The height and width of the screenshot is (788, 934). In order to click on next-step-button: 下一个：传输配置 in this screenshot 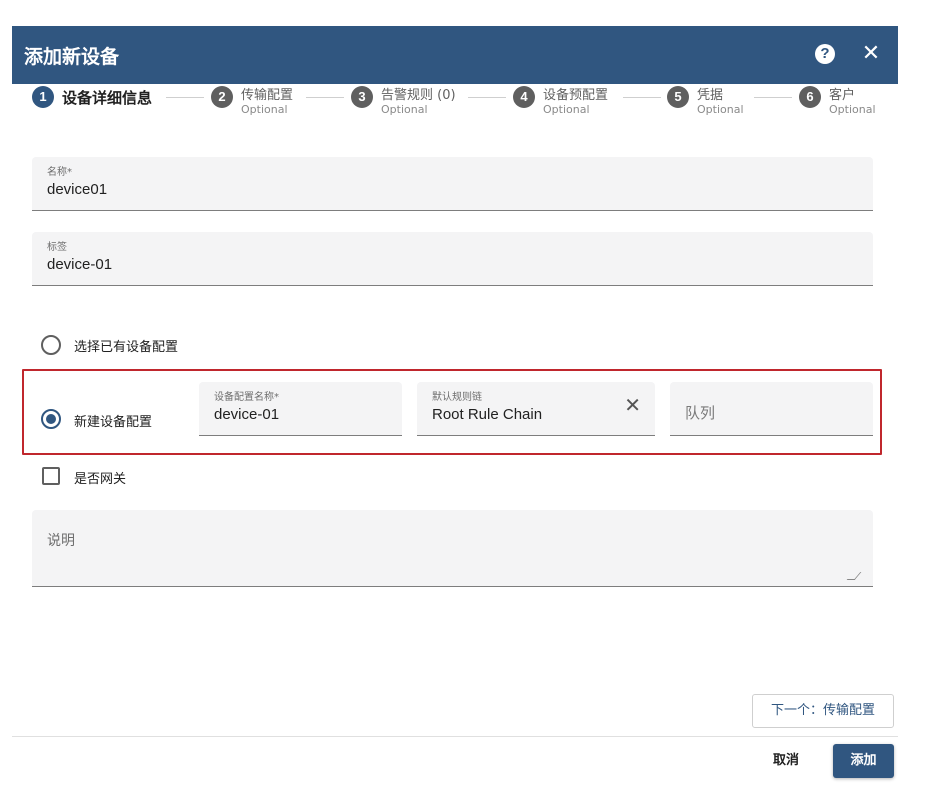, I will do `click(823, 711)`.